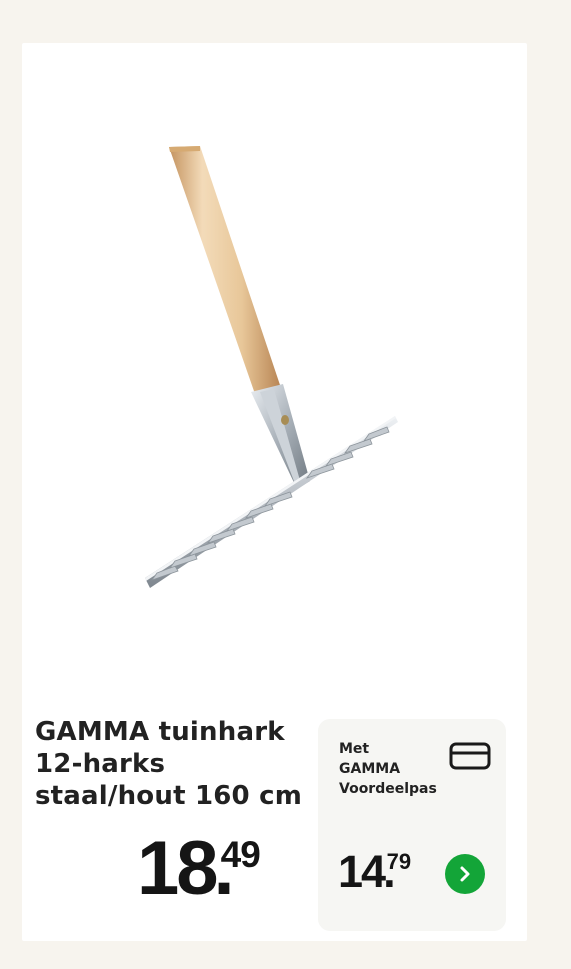  Describe the element at coordinates (362, 871) in the screenshot. I see `loyalty-price-main: 14` at that location.